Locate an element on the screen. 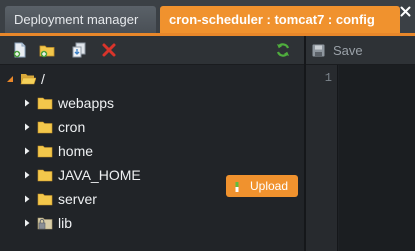  code-editor is located at coordinates (377, 158).